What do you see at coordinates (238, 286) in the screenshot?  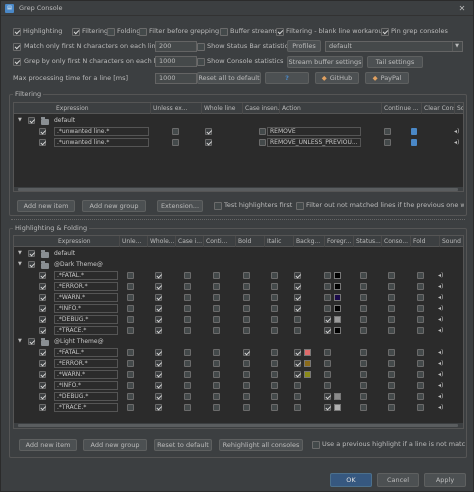 I see `highlight-table-row: .*ERROR.* ◂)` at bounding box center [238, 286].